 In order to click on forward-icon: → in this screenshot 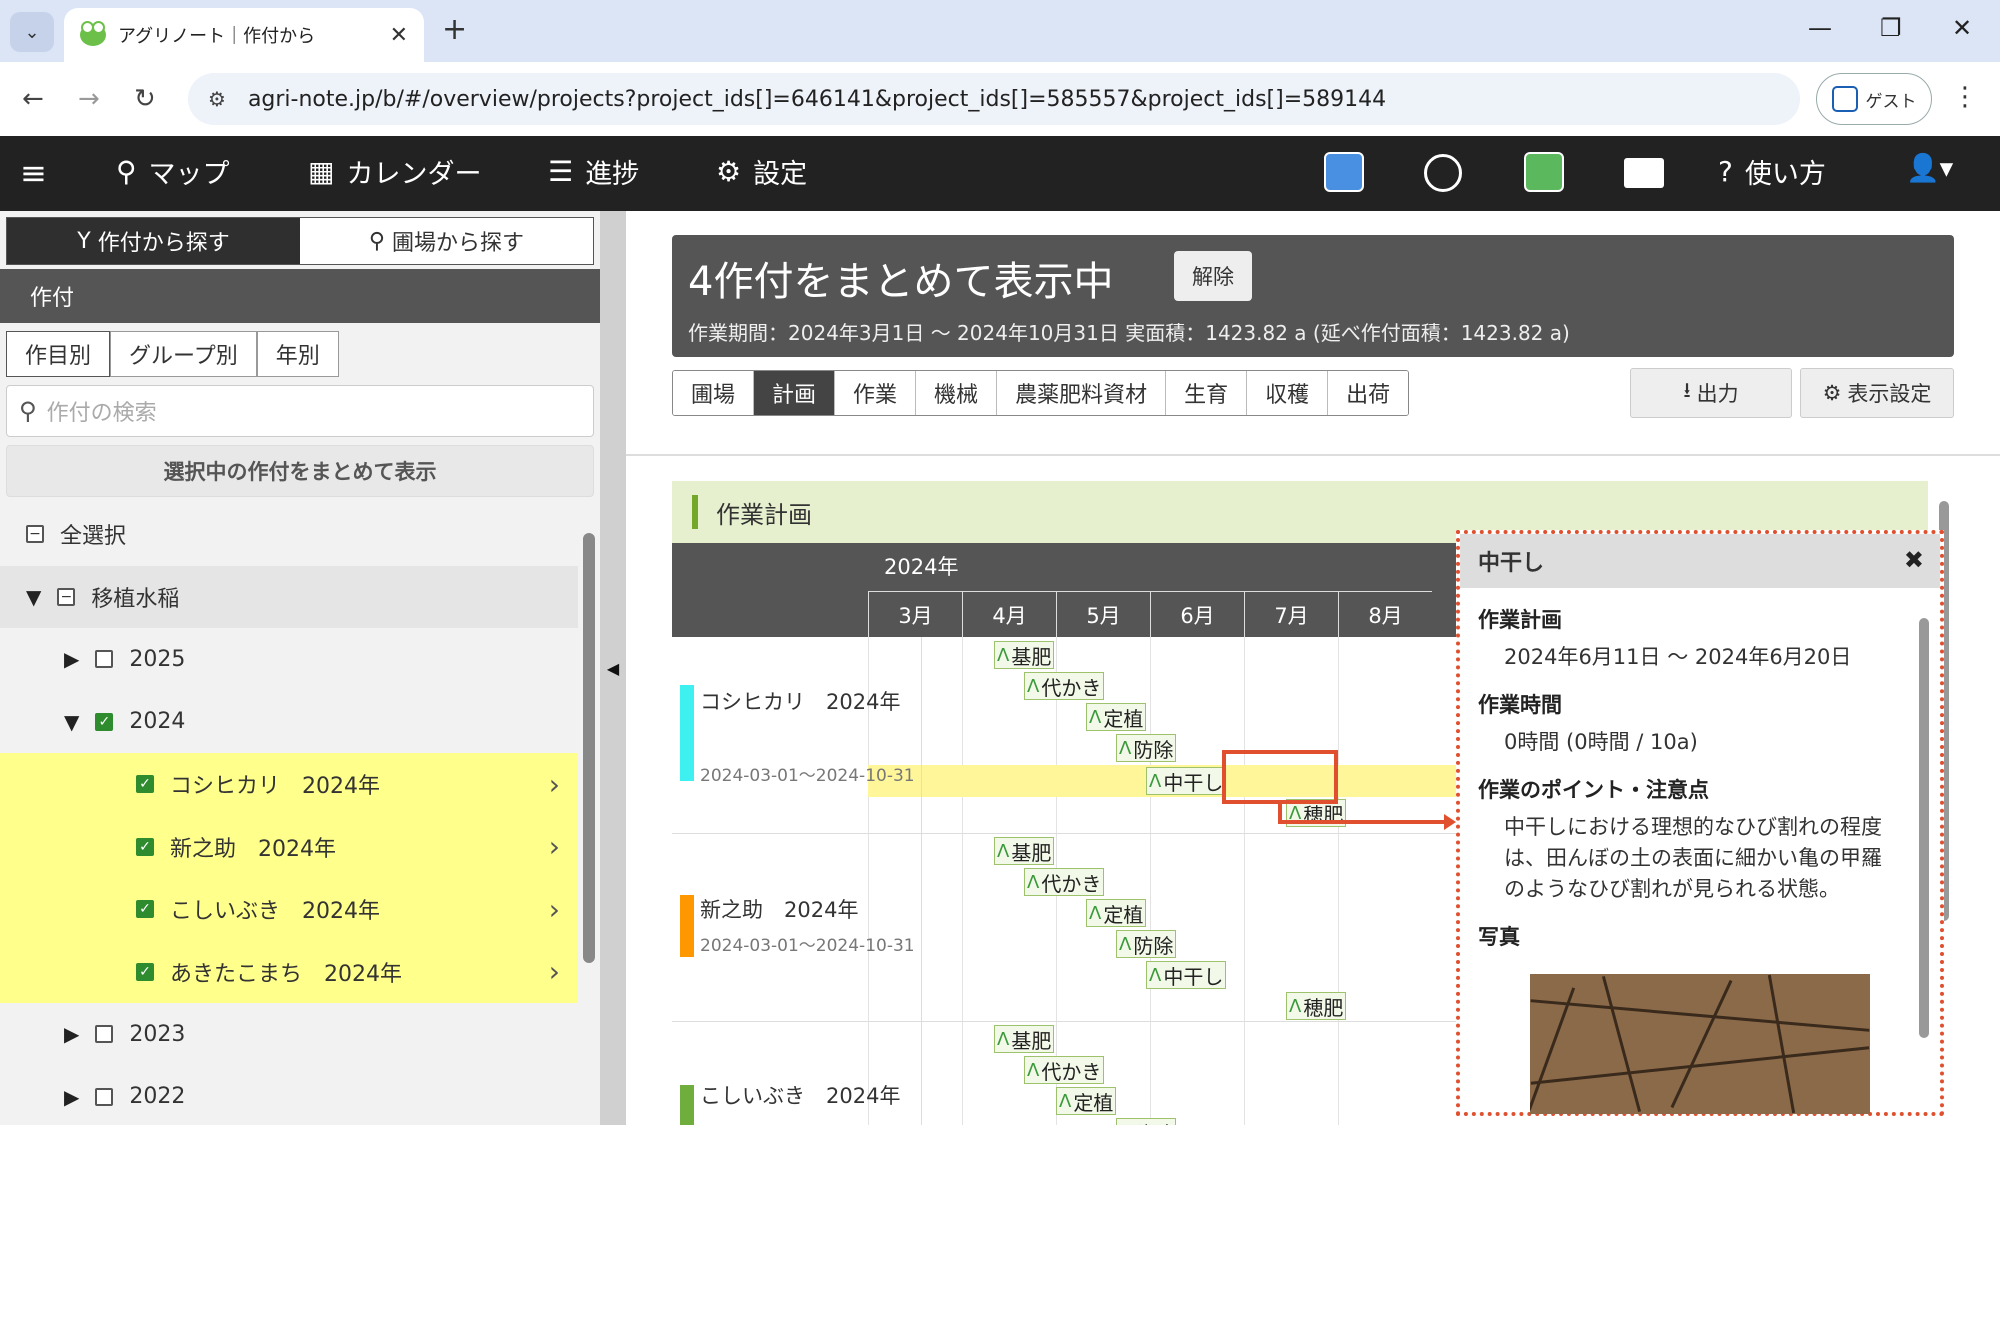, I will do `click(89, 99)`.